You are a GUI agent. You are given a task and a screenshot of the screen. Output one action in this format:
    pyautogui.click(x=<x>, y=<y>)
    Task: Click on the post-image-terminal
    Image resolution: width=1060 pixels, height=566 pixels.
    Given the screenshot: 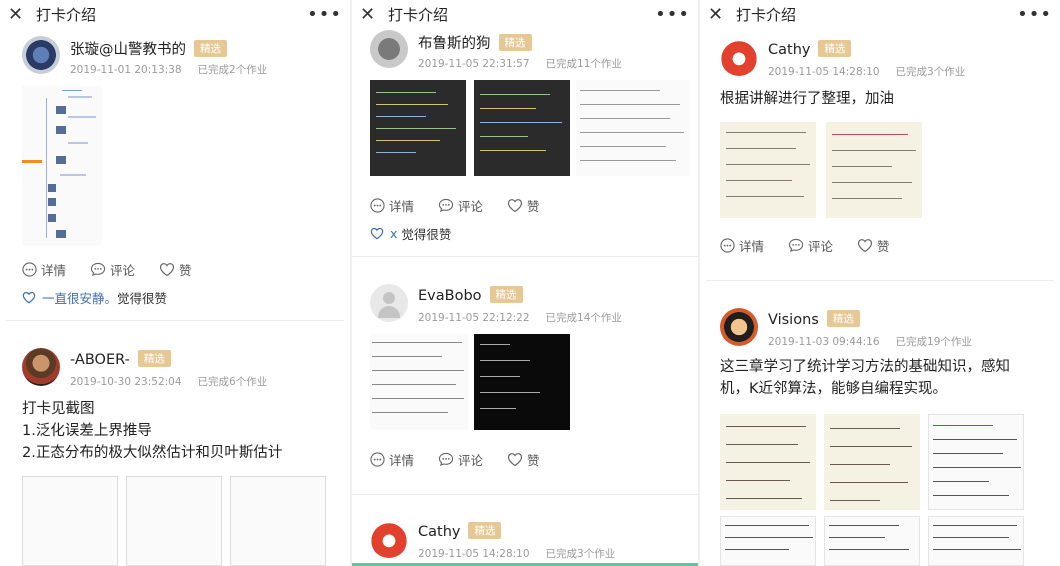 What is the action you would take?
    pyautogui.click(x=522, y=382)
    